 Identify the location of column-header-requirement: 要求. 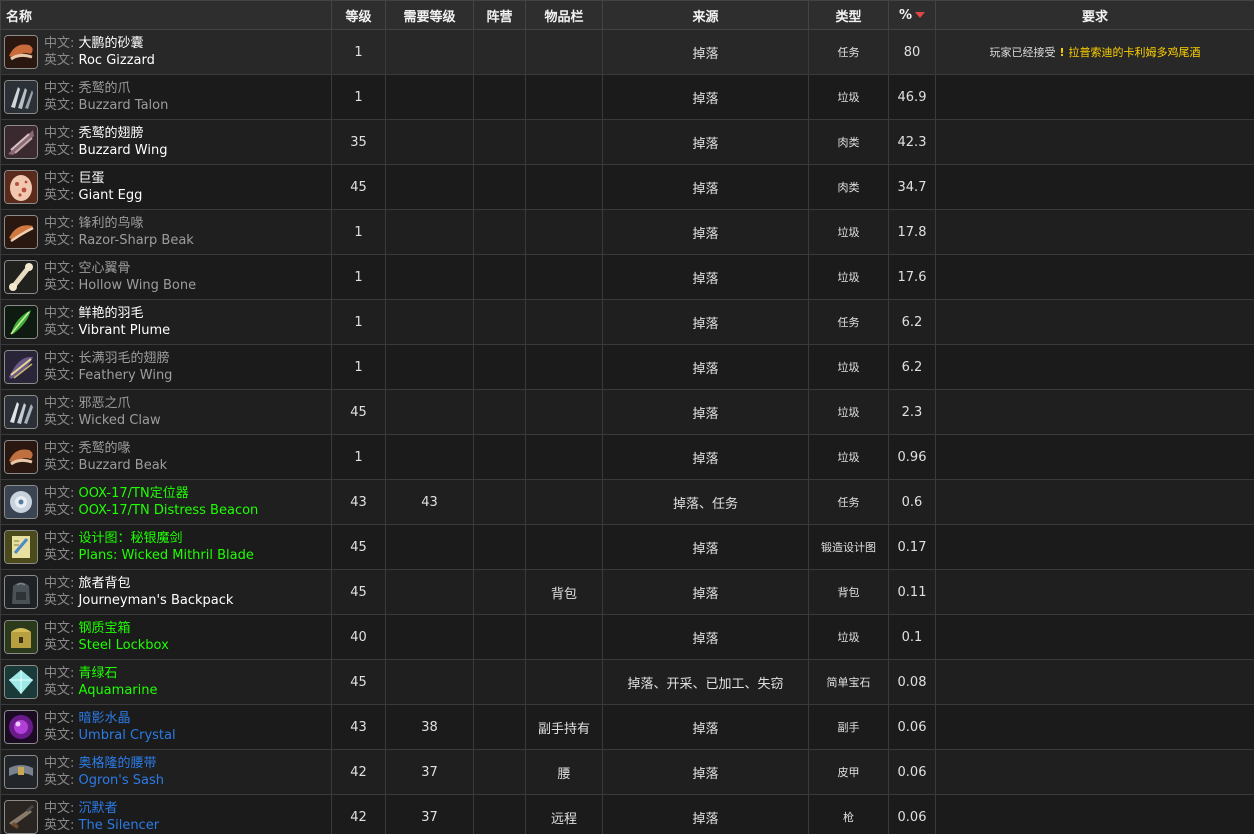
(1094, 15).